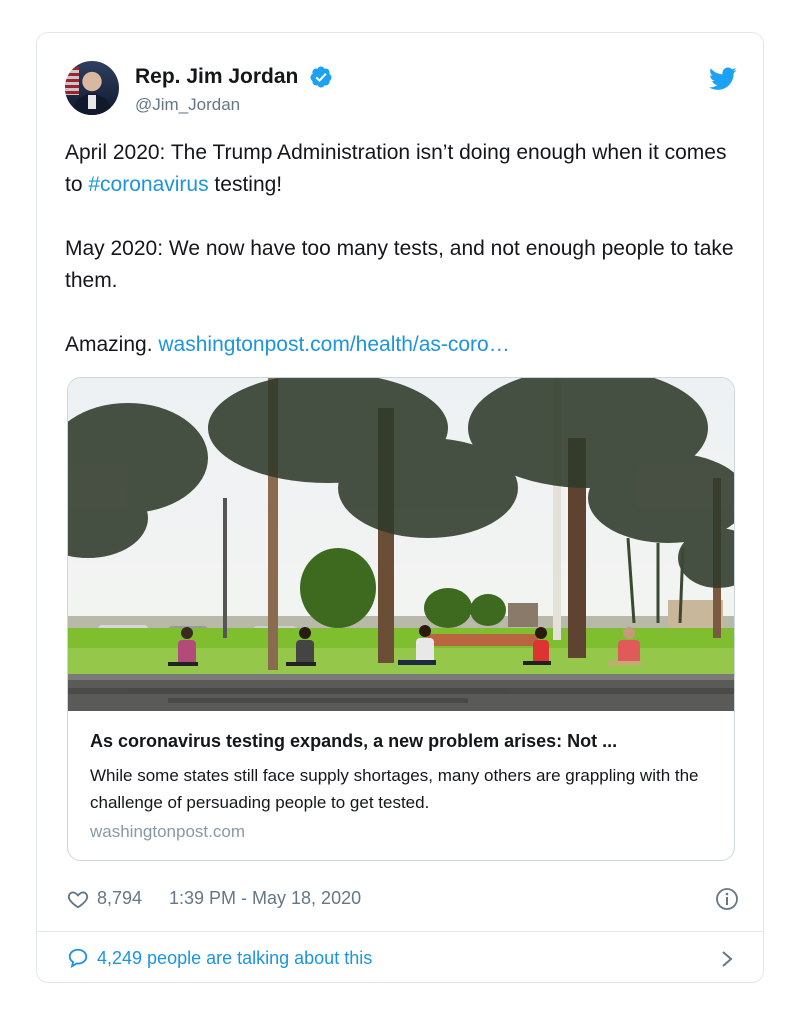 This screenshot has height=1016, width=800. Describe the element at coordinates (265, 898) in the screenshot. I see `tweet-timestamp: 1:39 PM - May 18, 2020` at that location.